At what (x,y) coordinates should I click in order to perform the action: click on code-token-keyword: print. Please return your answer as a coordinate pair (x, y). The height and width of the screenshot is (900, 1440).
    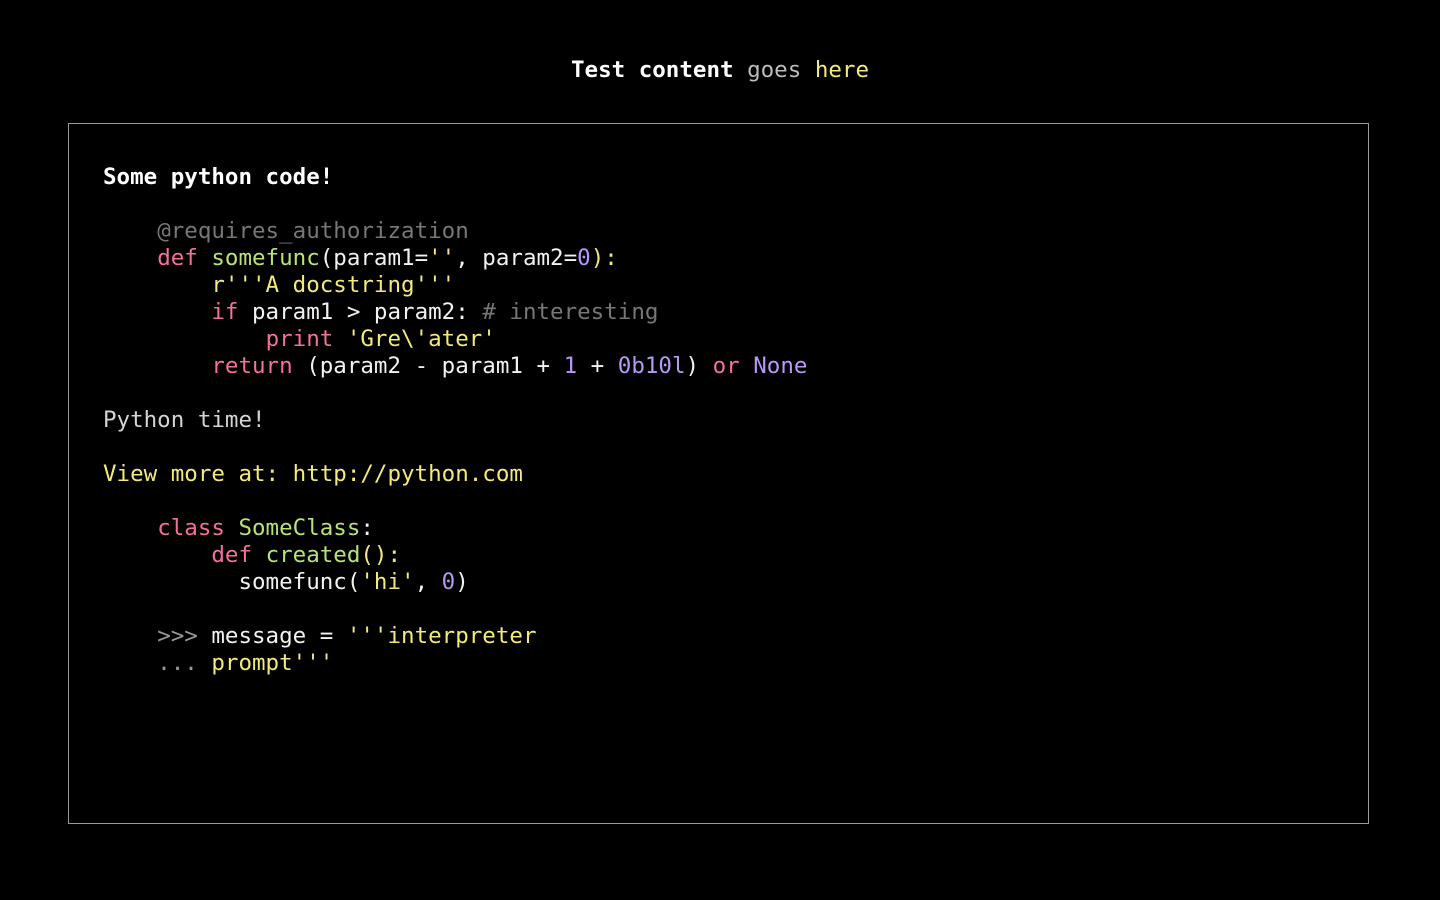
    Looking at the image, I should click on (299, 339).